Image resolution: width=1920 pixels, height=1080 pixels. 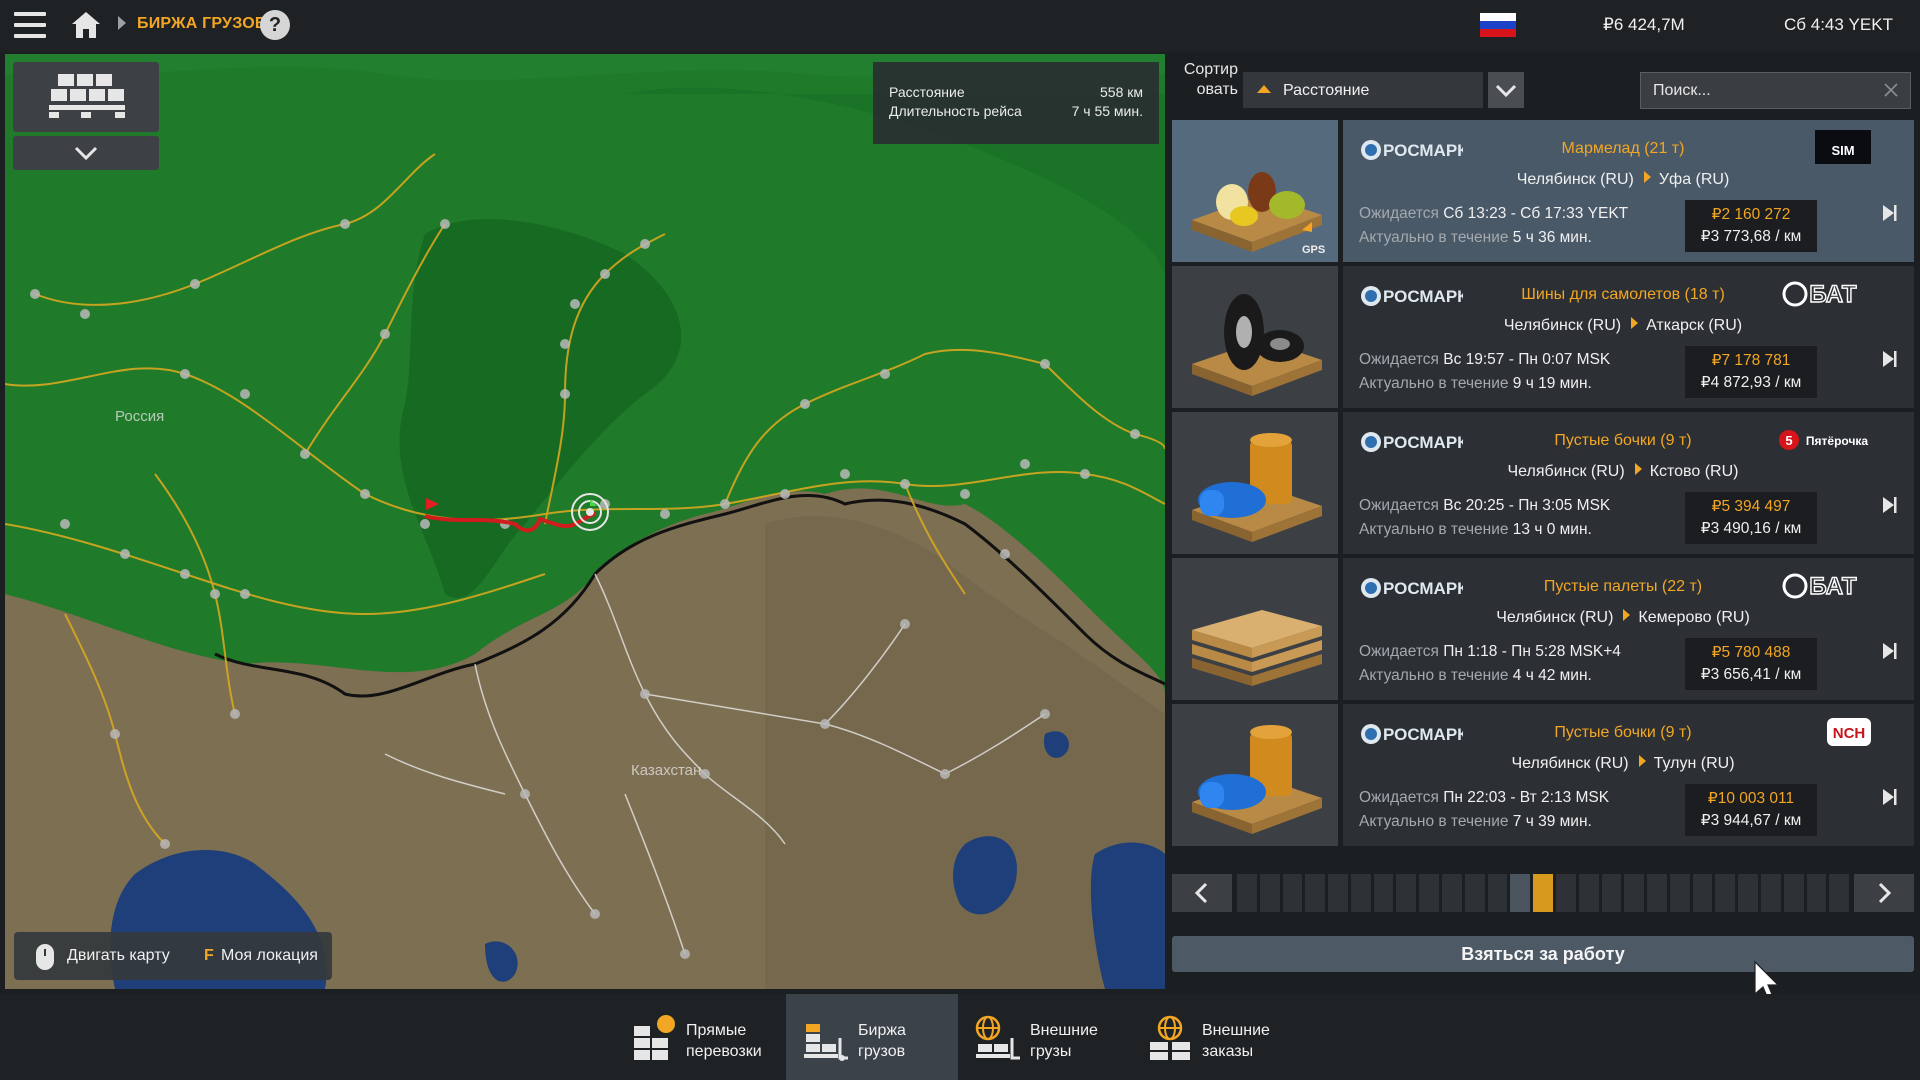 What do you see at coordinates (1832, 586) in the screenshot?
I see `svg-text: БАТ` at bounding box center [1832, 586].